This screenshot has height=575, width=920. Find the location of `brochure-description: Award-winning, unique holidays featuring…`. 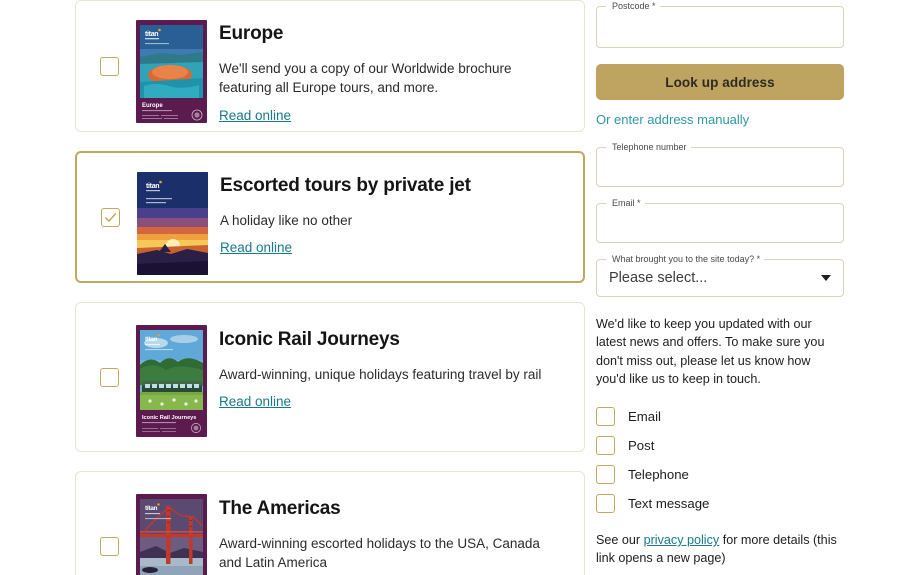

brochure-description: Award-winning, unique holidays featuring… is located at coordinates (380, 374).